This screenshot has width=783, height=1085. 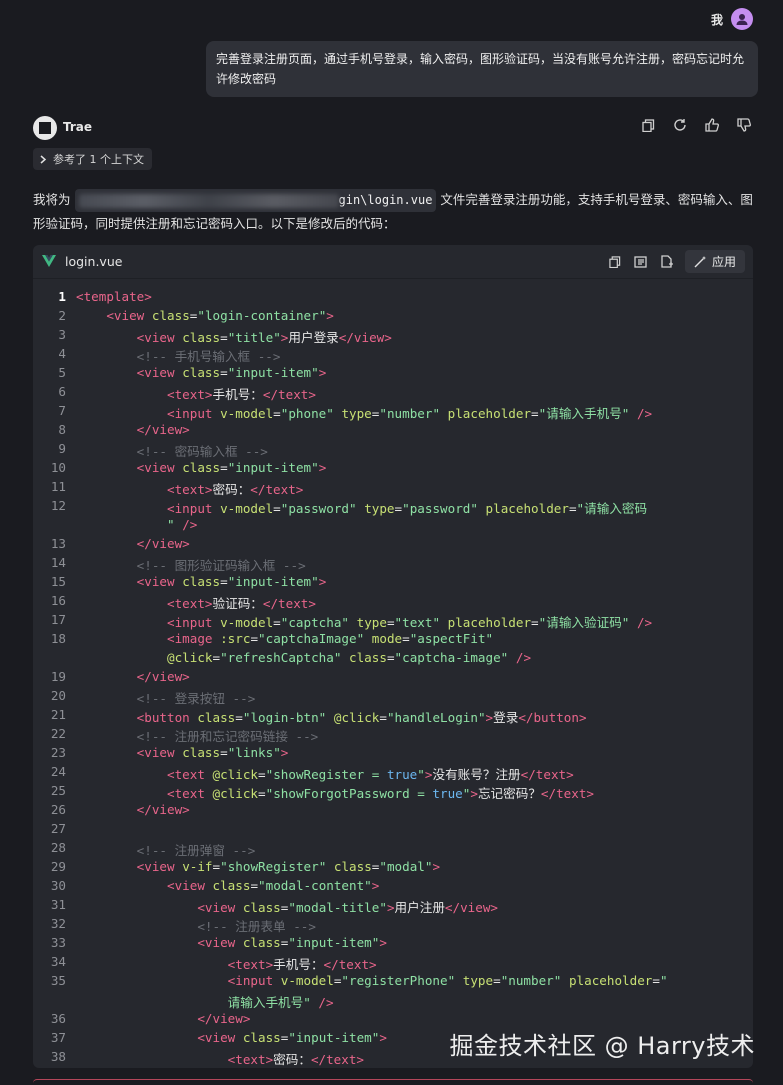 I want to click on line-number: 16, so click(x=58, y=600).